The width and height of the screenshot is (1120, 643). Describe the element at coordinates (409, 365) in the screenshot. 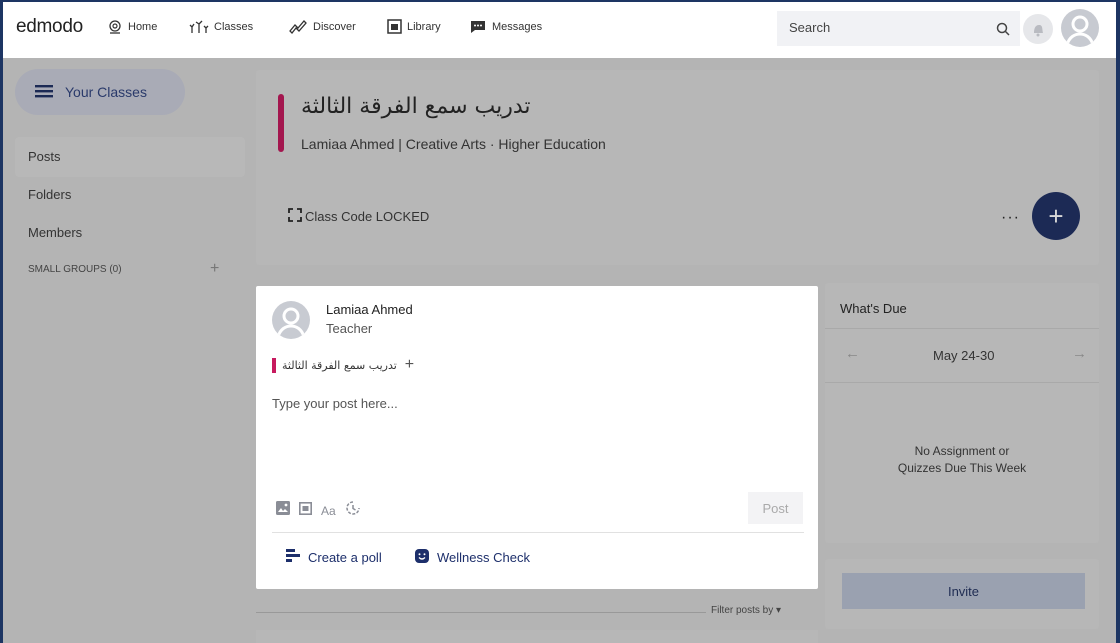

I see `add-recipient-icon: +` at that location.